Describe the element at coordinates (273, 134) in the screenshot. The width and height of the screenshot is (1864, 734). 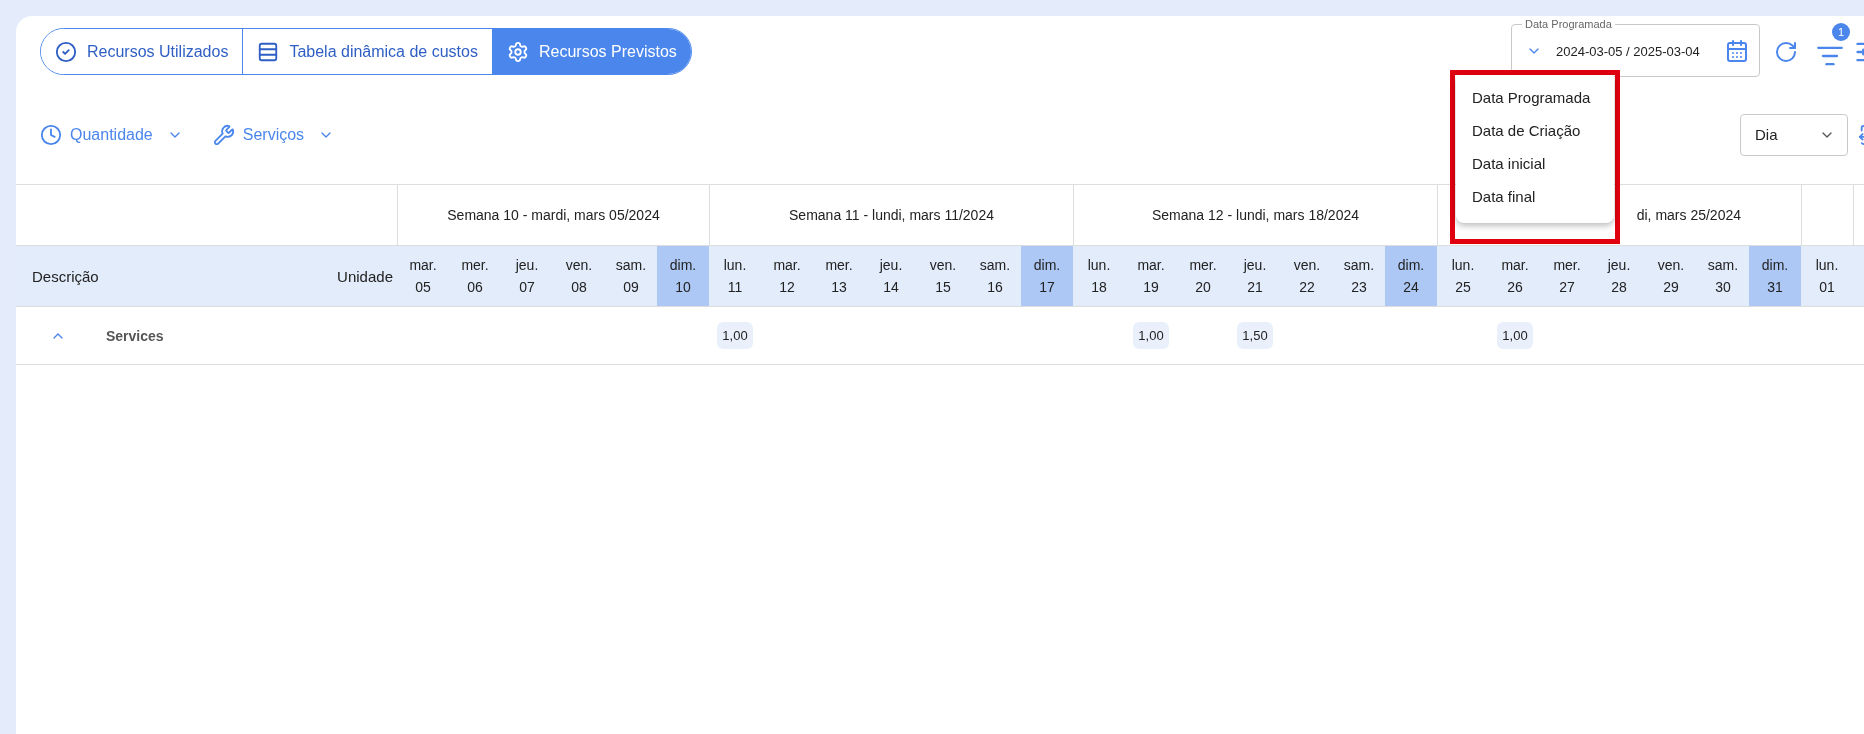
I see `toolbar-dropdown: Serviços` at that location.